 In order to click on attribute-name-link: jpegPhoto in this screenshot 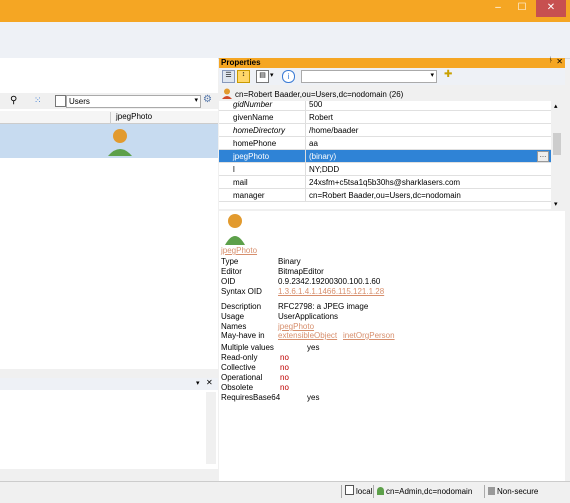, I will do `click(239, 250)`.